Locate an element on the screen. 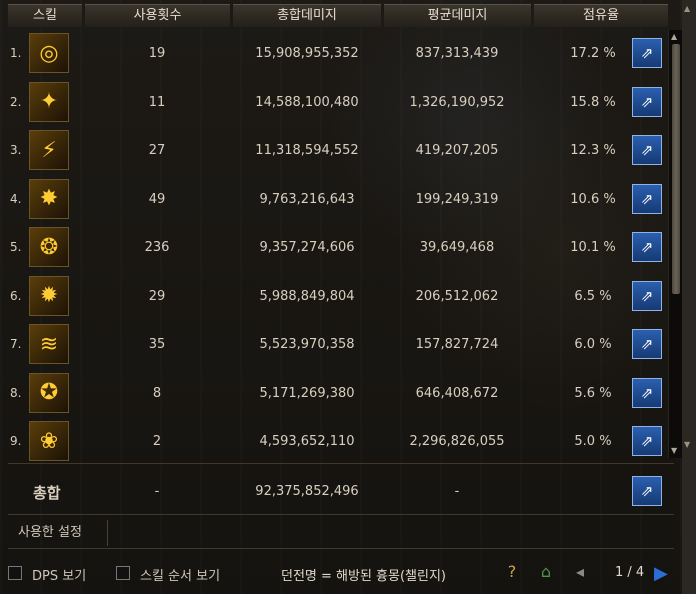  avg-damage: 2,296,826,055 is located at coordinates (457, 441).